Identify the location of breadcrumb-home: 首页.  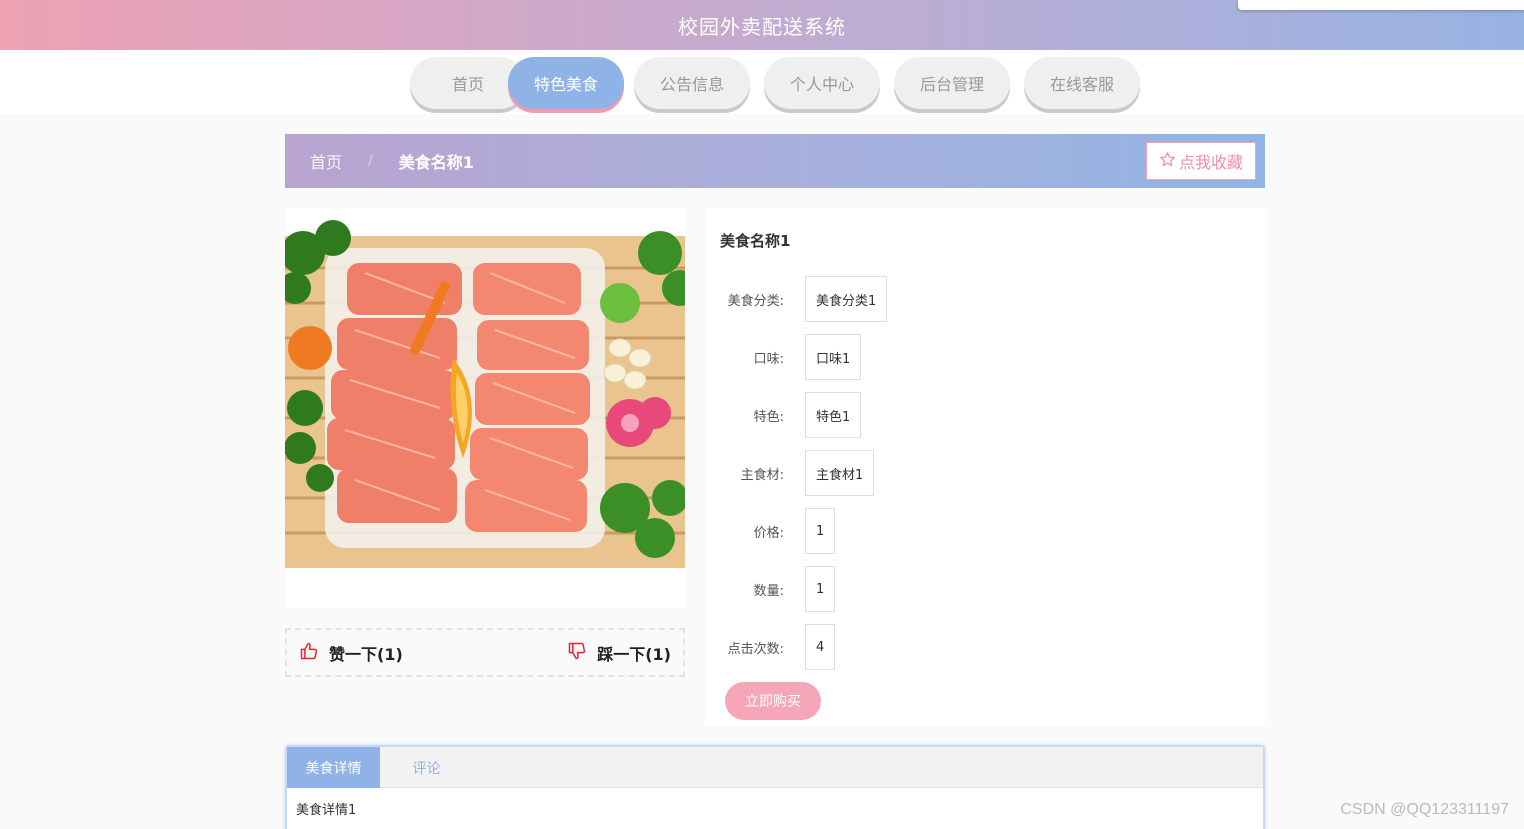
(326, 161).